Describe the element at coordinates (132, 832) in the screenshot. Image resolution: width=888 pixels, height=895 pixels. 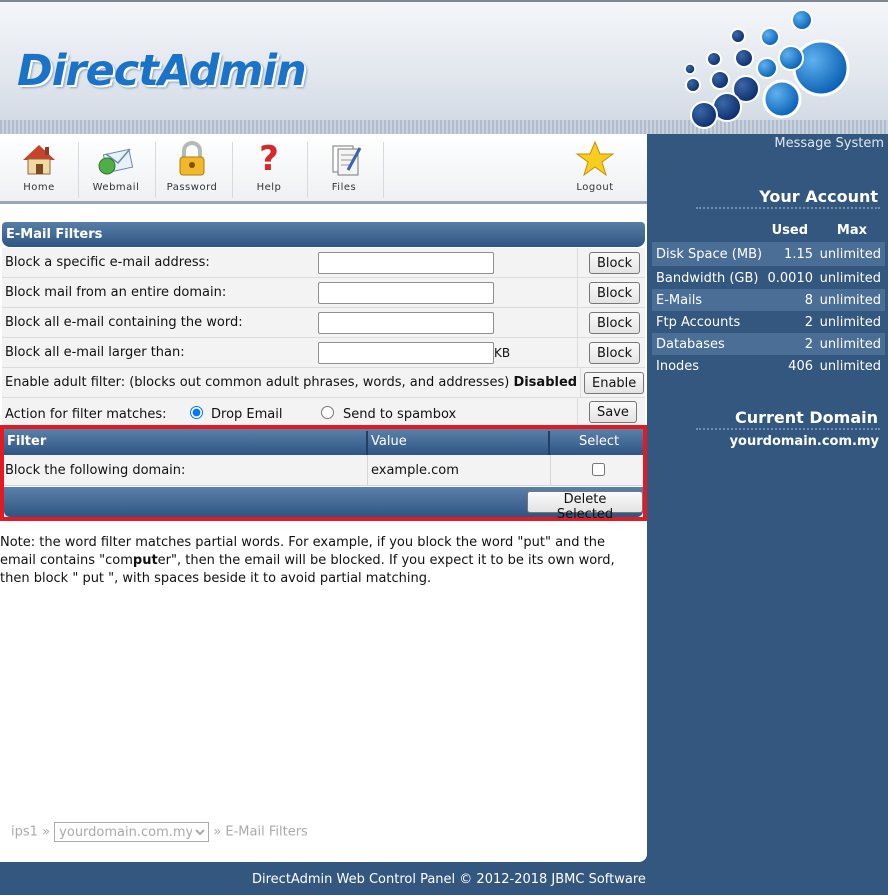
I see `domain-select: yourdomain.com.my` at that location.